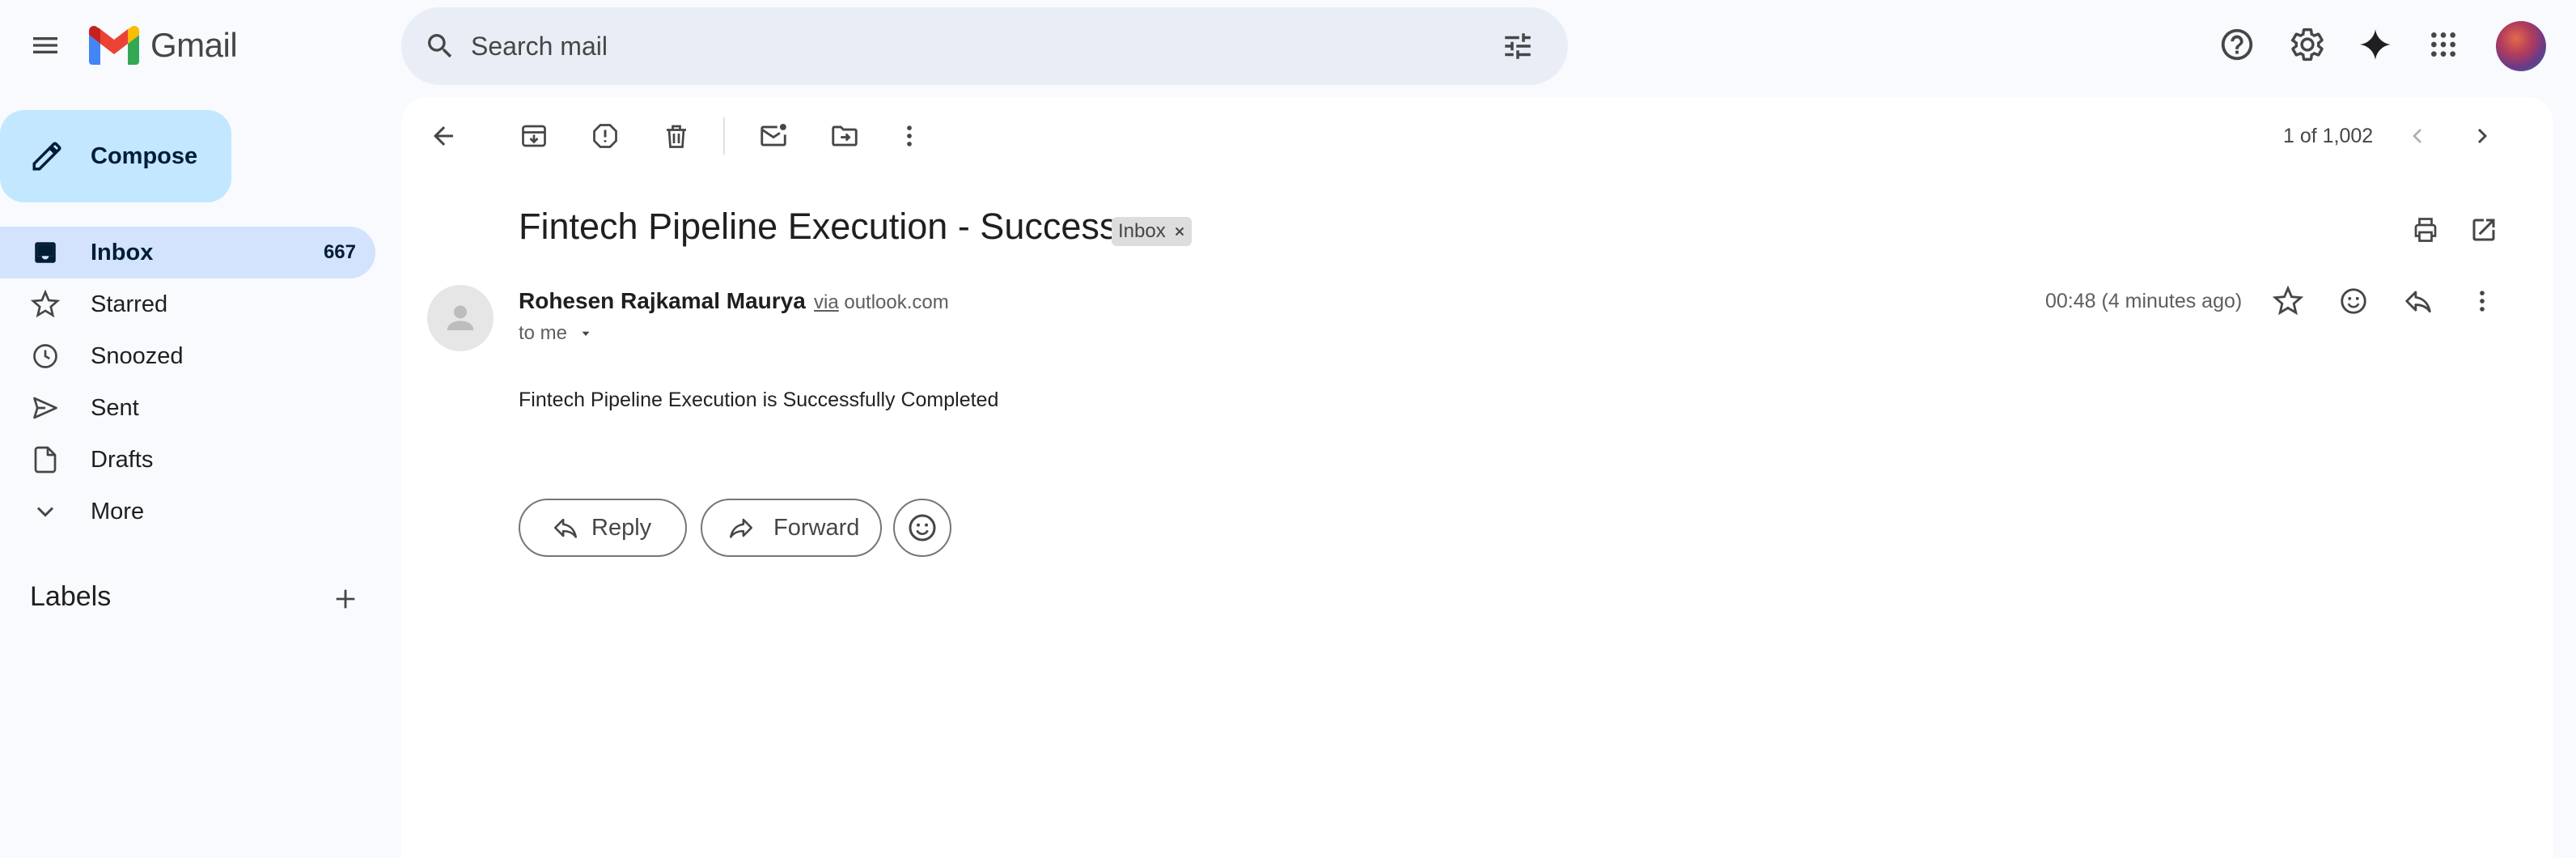  I want to click on compose-button: Compose, so click(115, 156).